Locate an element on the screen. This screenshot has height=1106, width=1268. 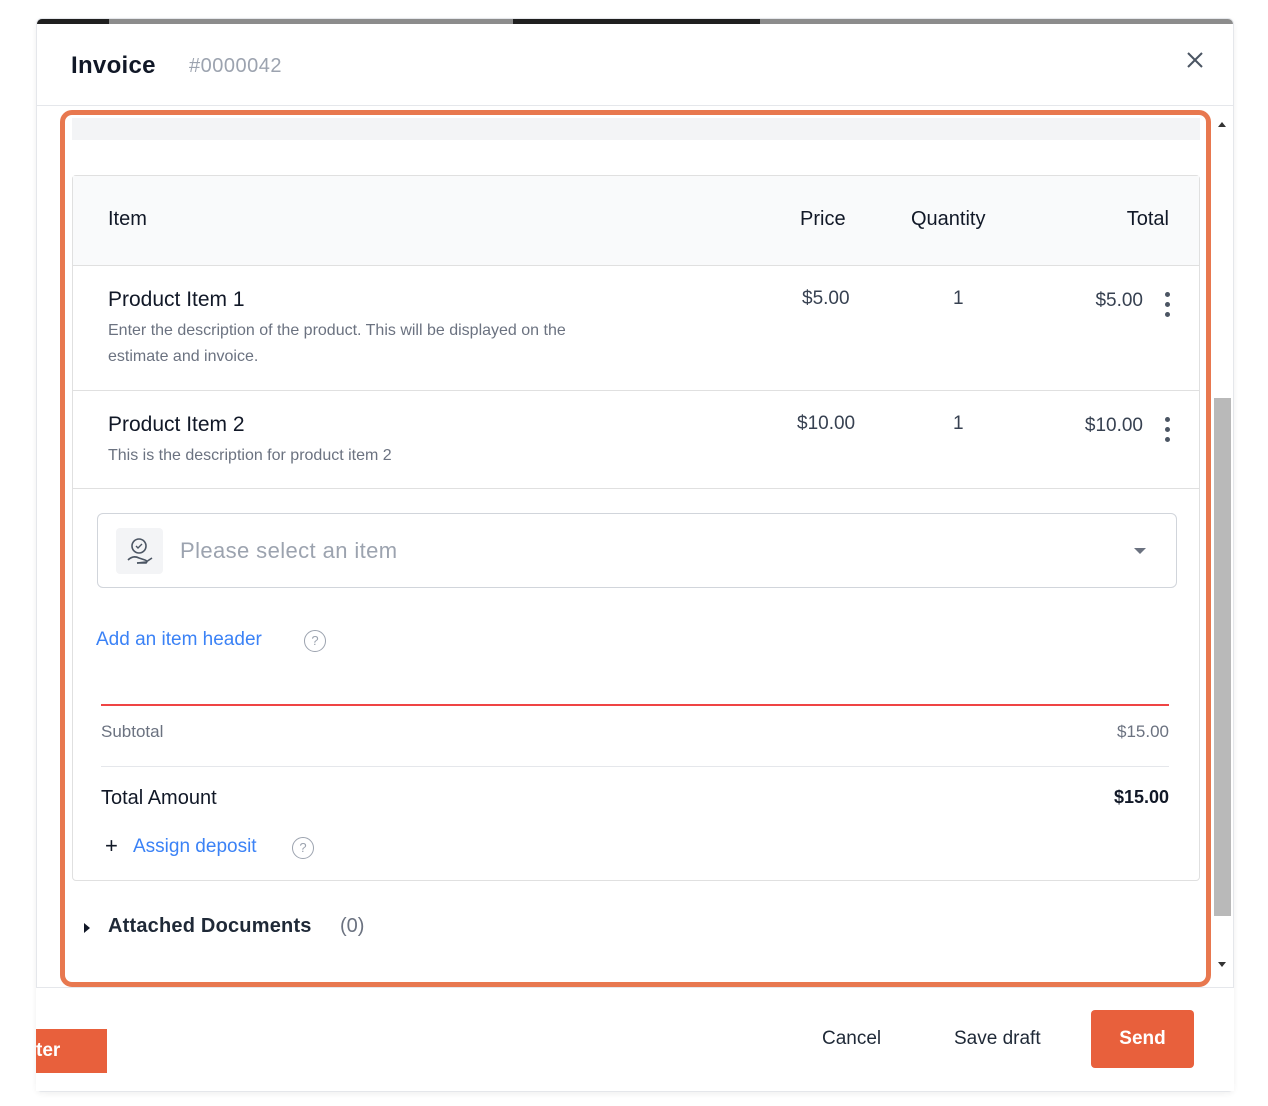
invoice-number: #0000042 is located at coordinates (235, 66).